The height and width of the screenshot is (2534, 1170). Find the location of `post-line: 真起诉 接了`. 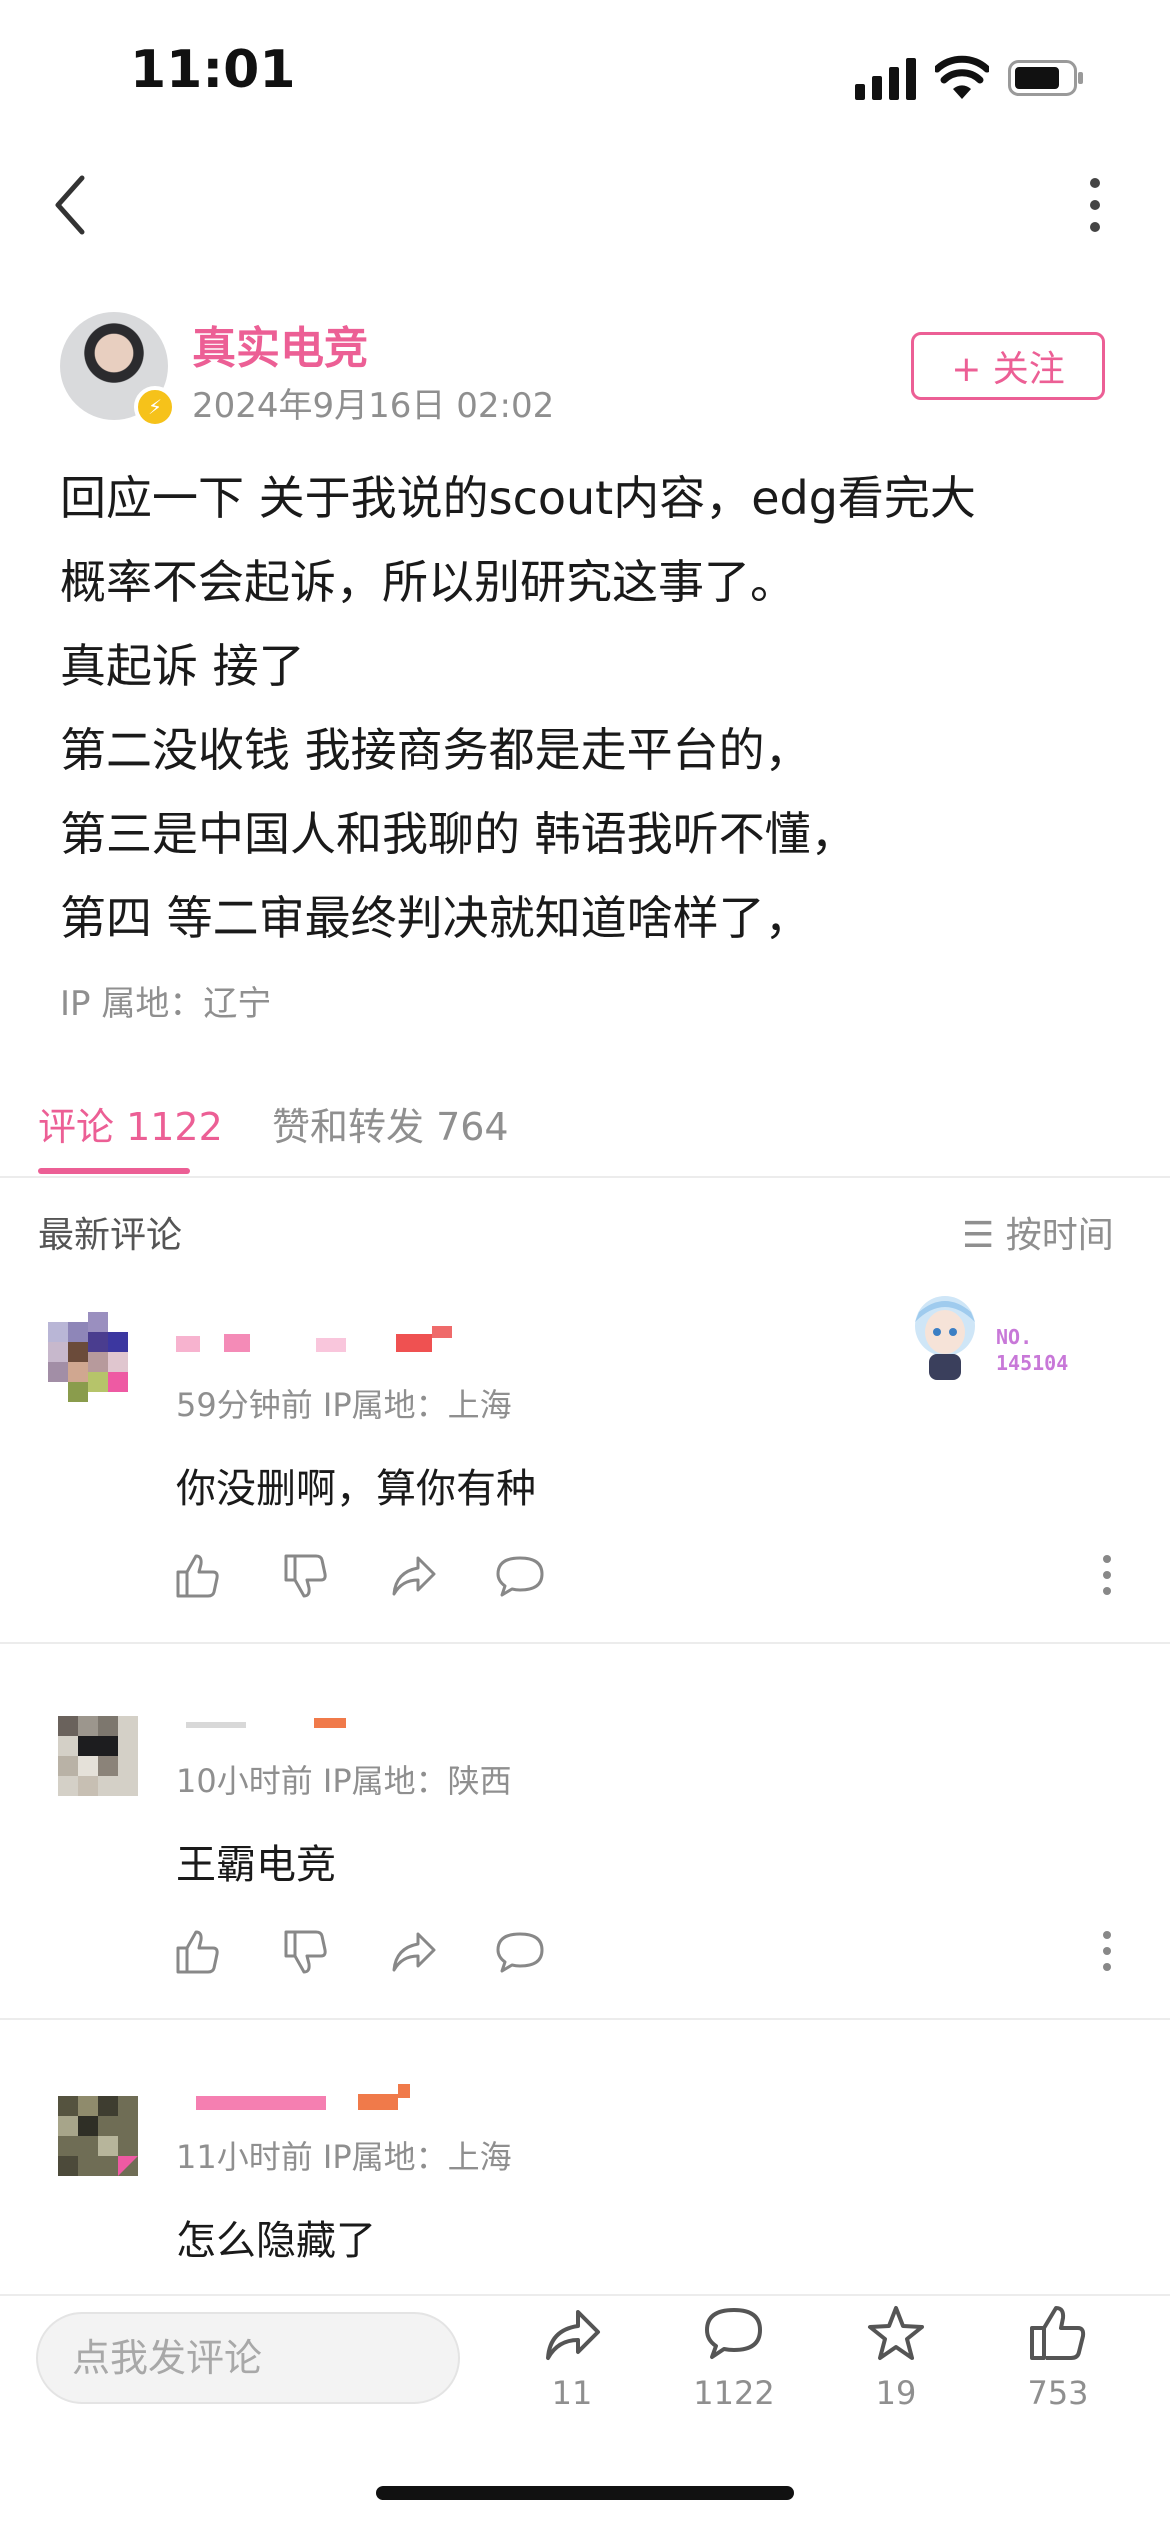

post-line: 真起诉 接了 is located at coordinates (182, 666).